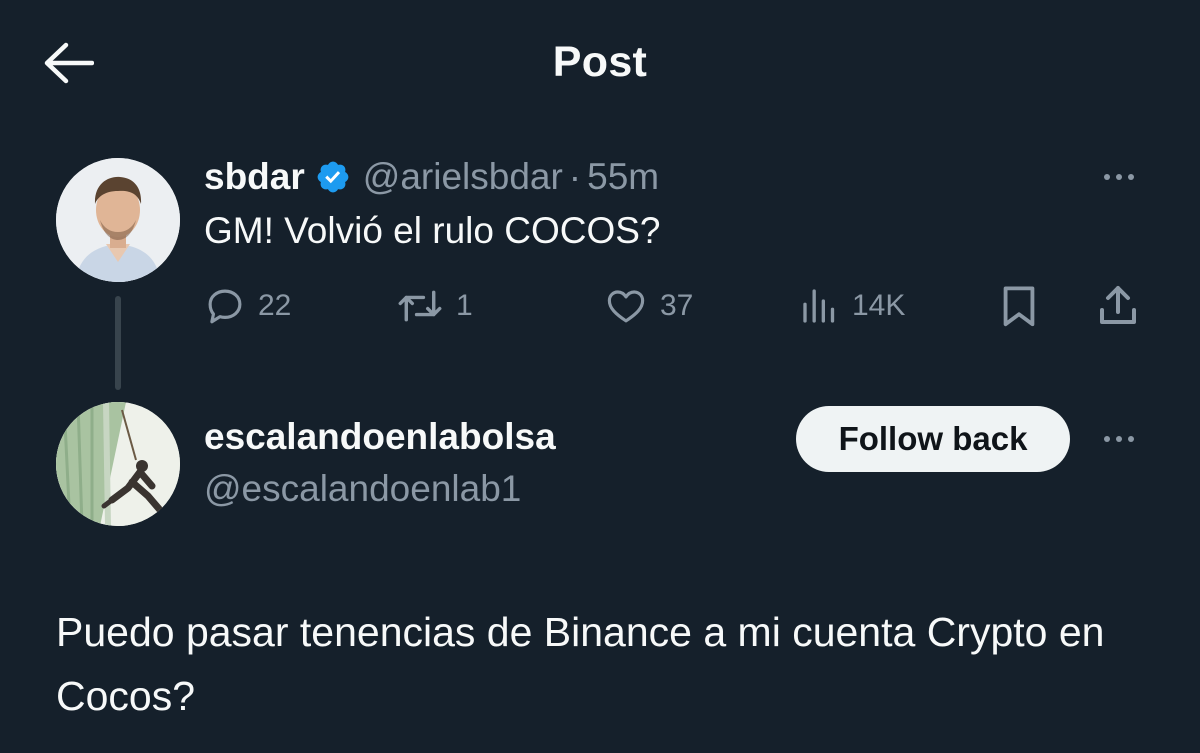 This screenshot has height=753, width=1200. Describe the element at coordinates (600, 62) in the screenshot. I see `page-title: Post` at that location.